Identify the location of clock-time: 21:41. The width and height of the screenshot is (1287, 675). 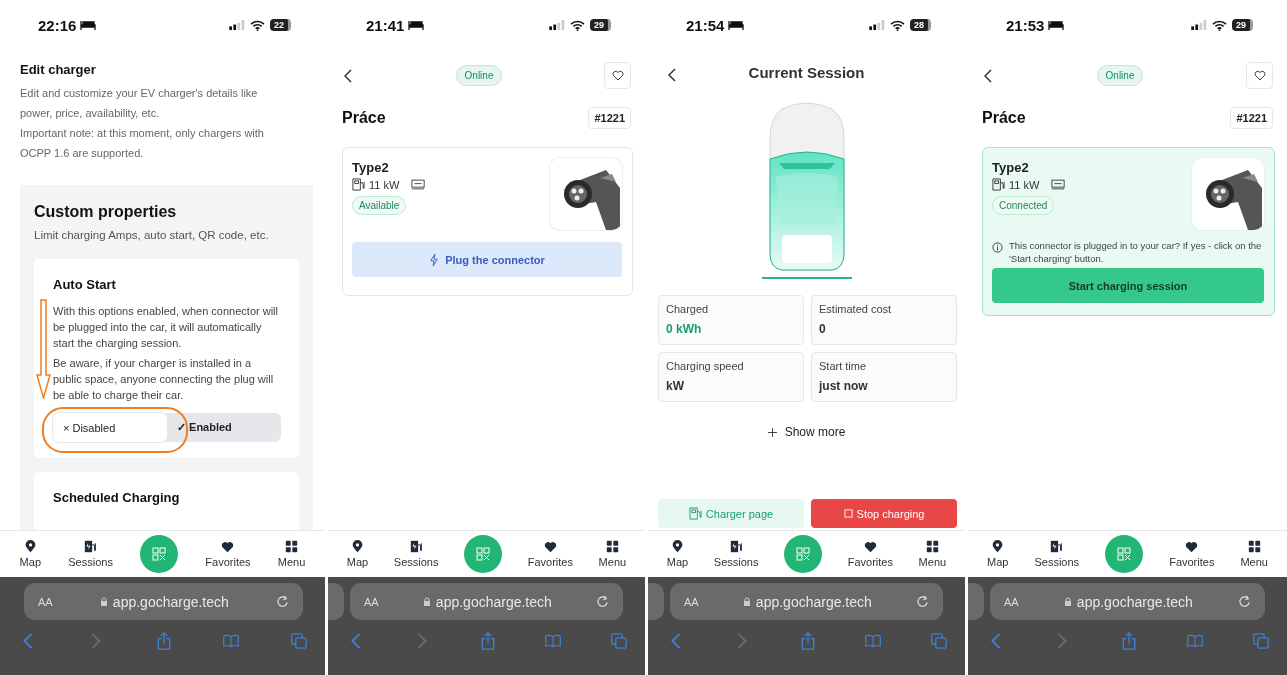
(385, 25).